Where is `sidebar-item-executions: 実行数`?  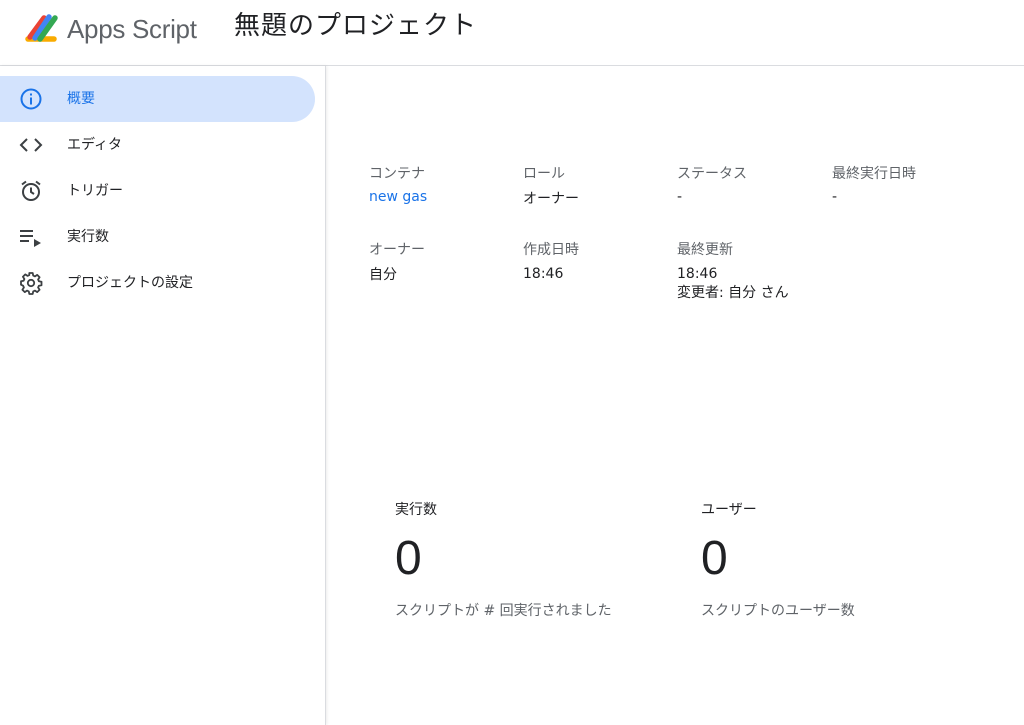
sidebar-item-executions: 実行数 is located at coordinates (158, 237).